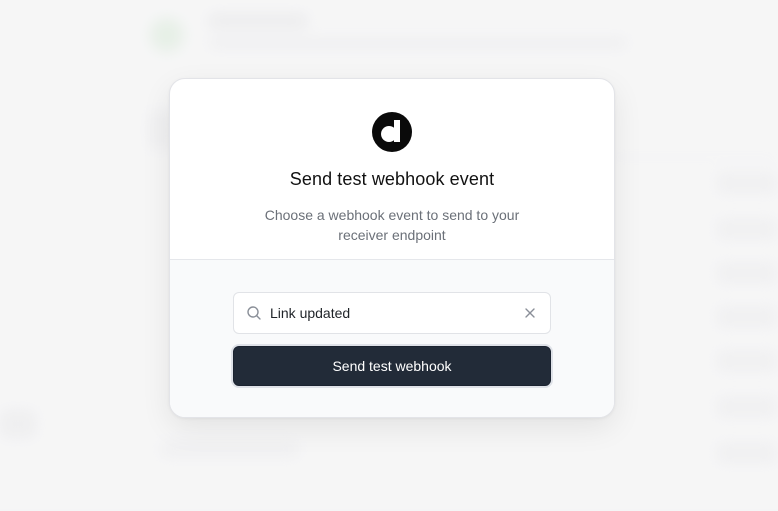  I want to click on event-search-combobox, so click(392, 313).